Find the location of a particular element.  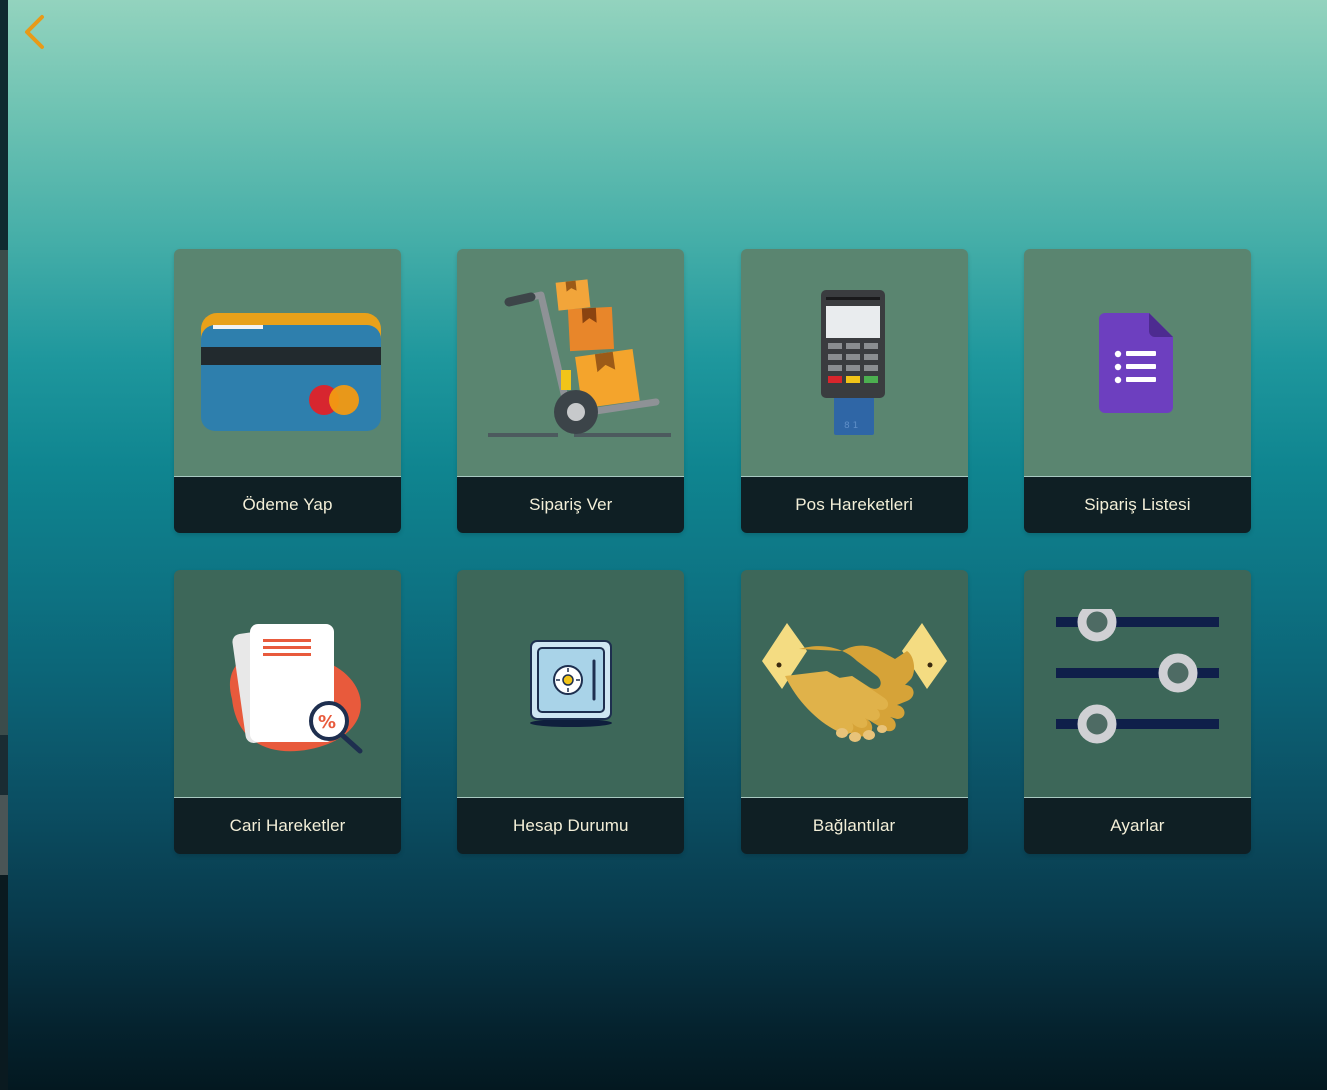

tile-label: Bağlantılar is located at coordinates (854, 826).